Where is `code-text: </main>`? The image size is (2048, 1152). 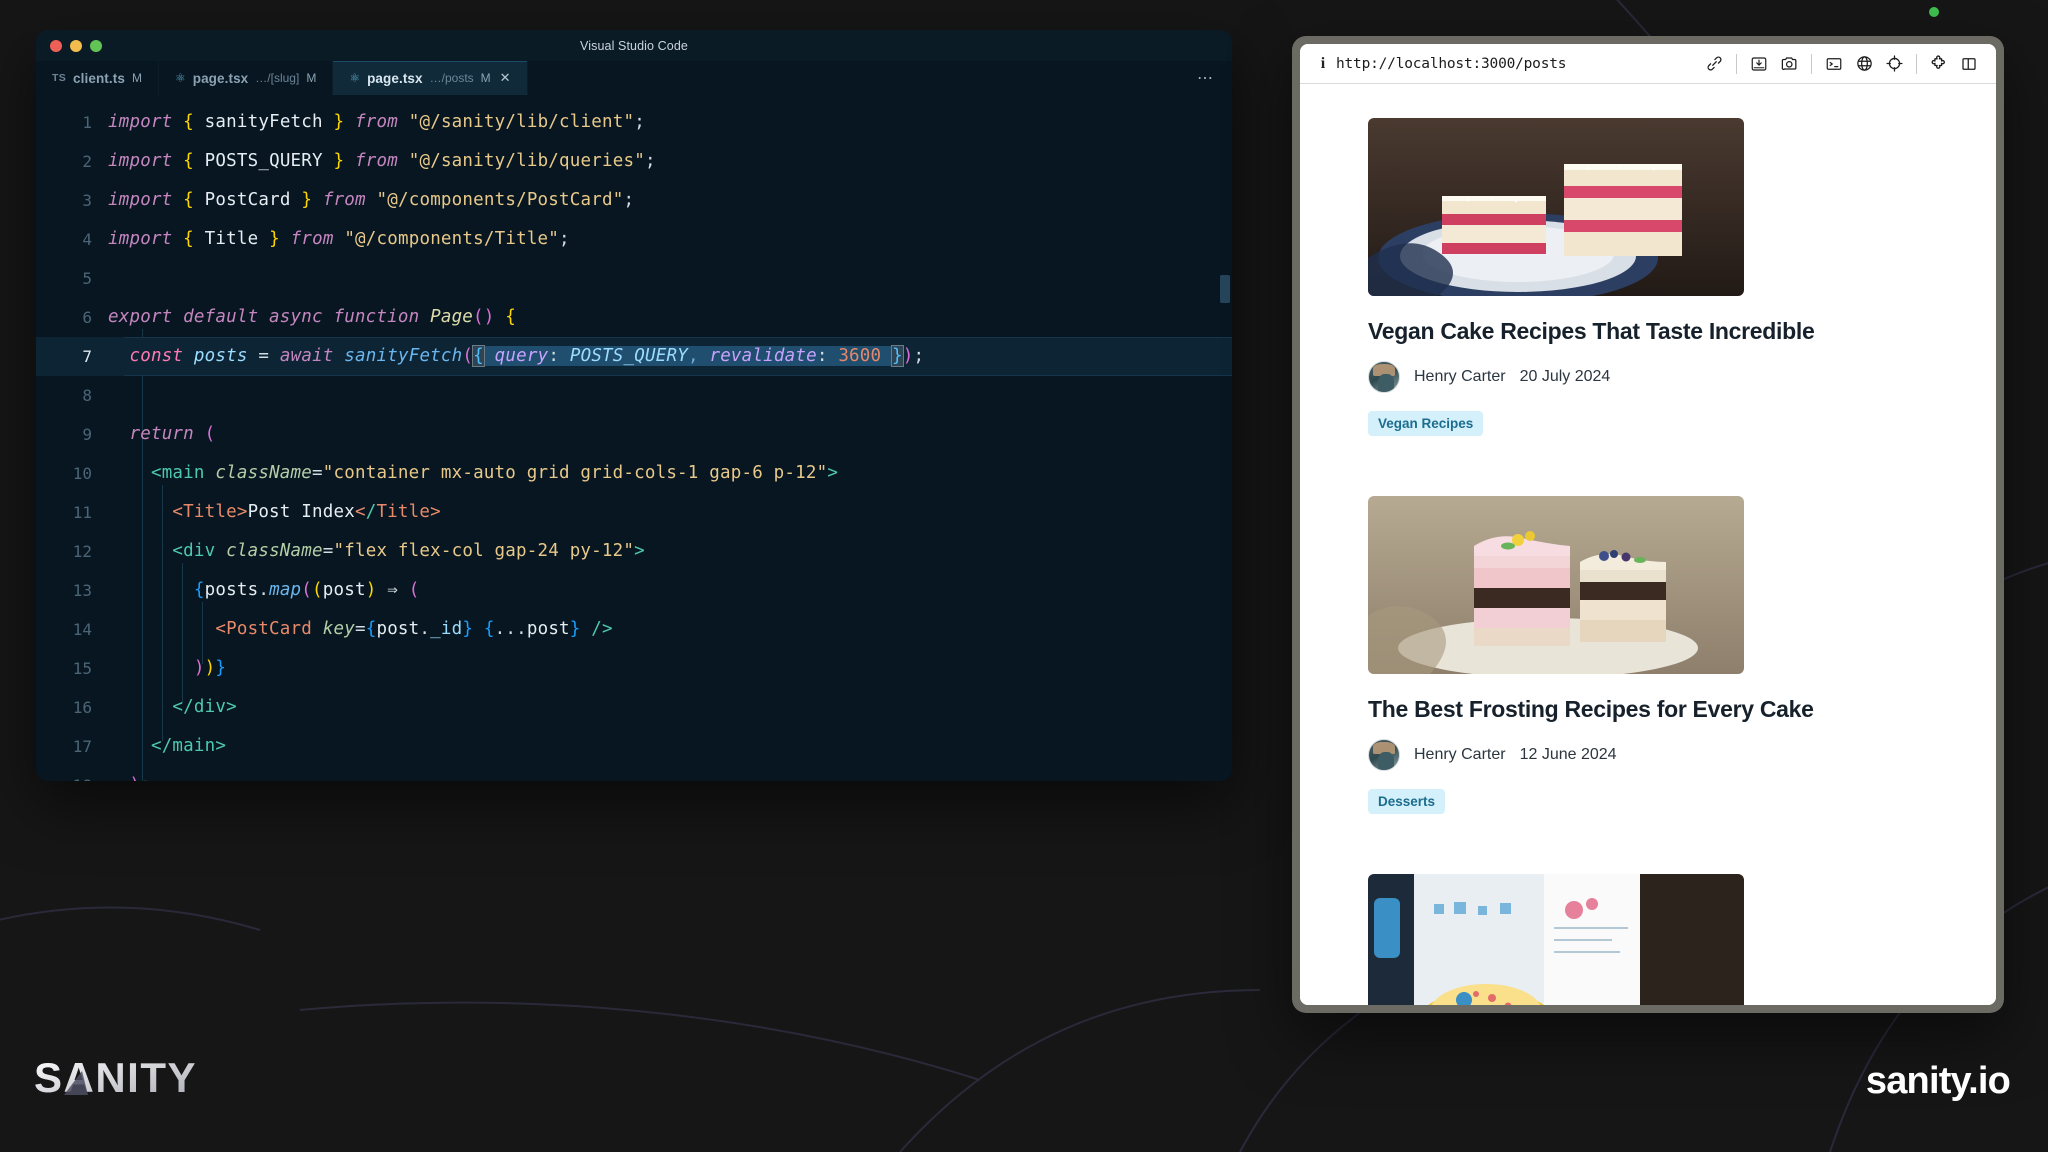 code-text: </main> is located at coordinates (188, 746).